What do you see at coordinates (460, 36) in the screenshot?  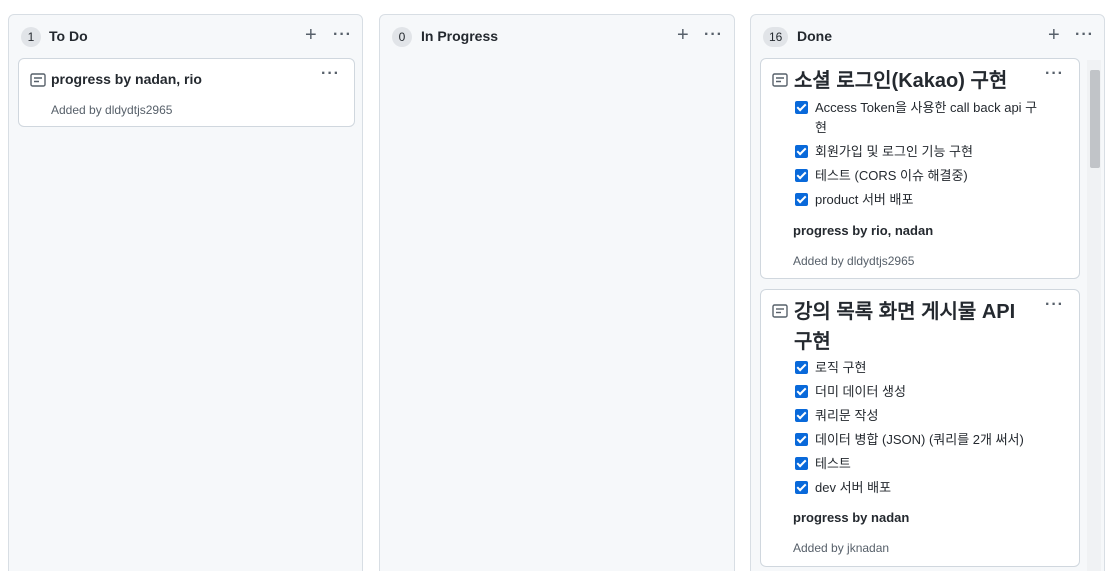 I see `column-title: In Progress` at bounding box center [460, 36].